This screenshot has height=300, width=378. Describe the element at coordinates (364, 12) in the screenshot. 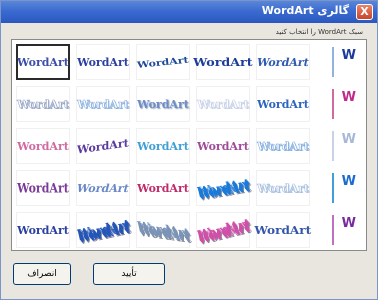

I see `close-button: X` at that location.